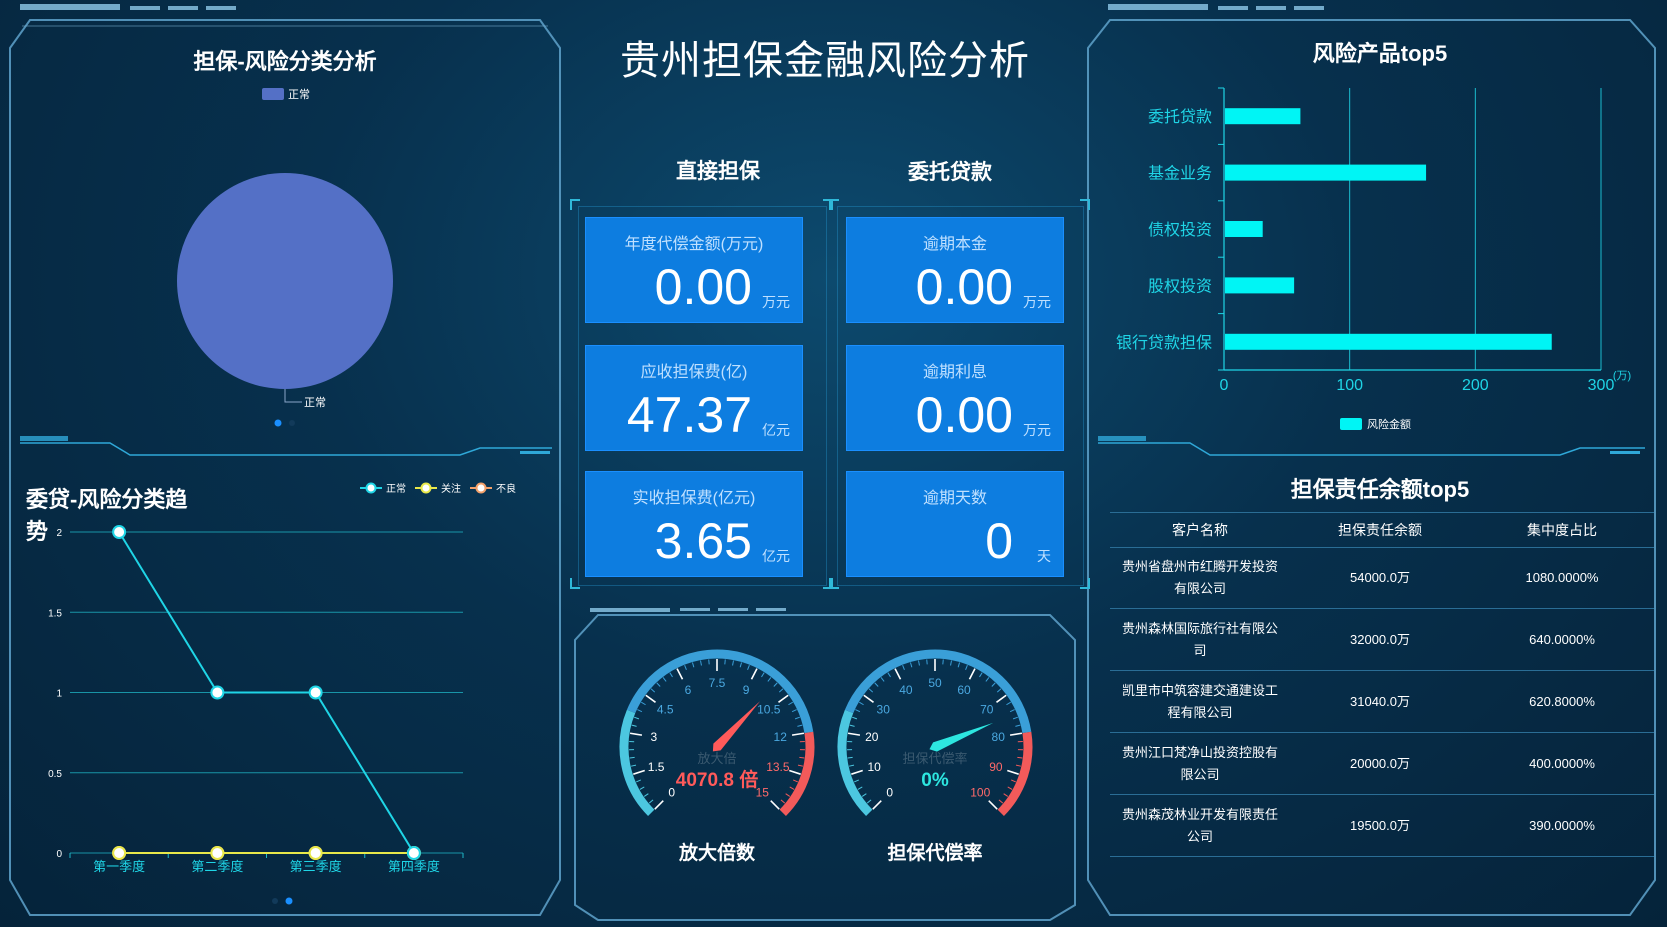 Image resolution: width=1667 pixels, height=927 pixels. I want to click on x-tick-label: 第四季度, so click(414, 866).